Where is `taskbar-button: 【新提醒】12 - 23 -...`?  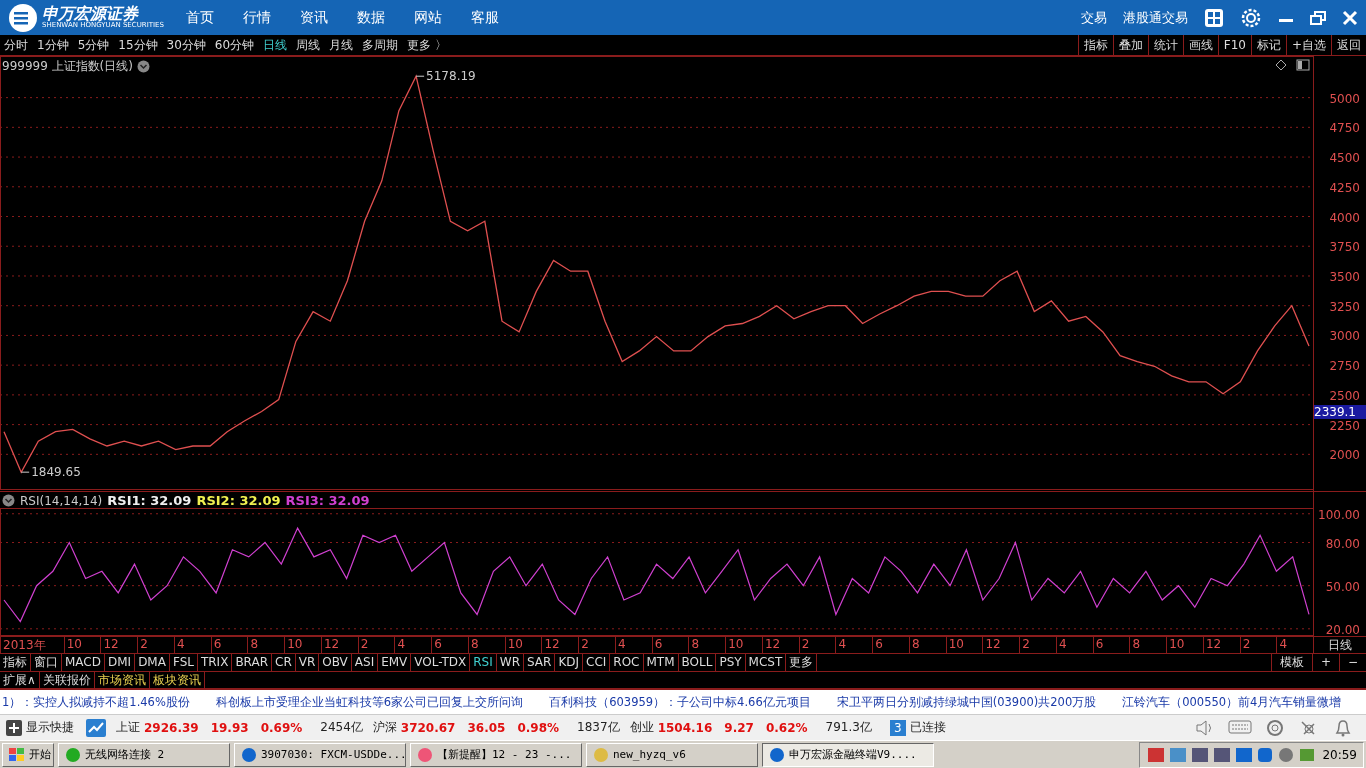
taskbar-button: 【新提醒】12 - 23 -... is located at coordinates (496, 754).